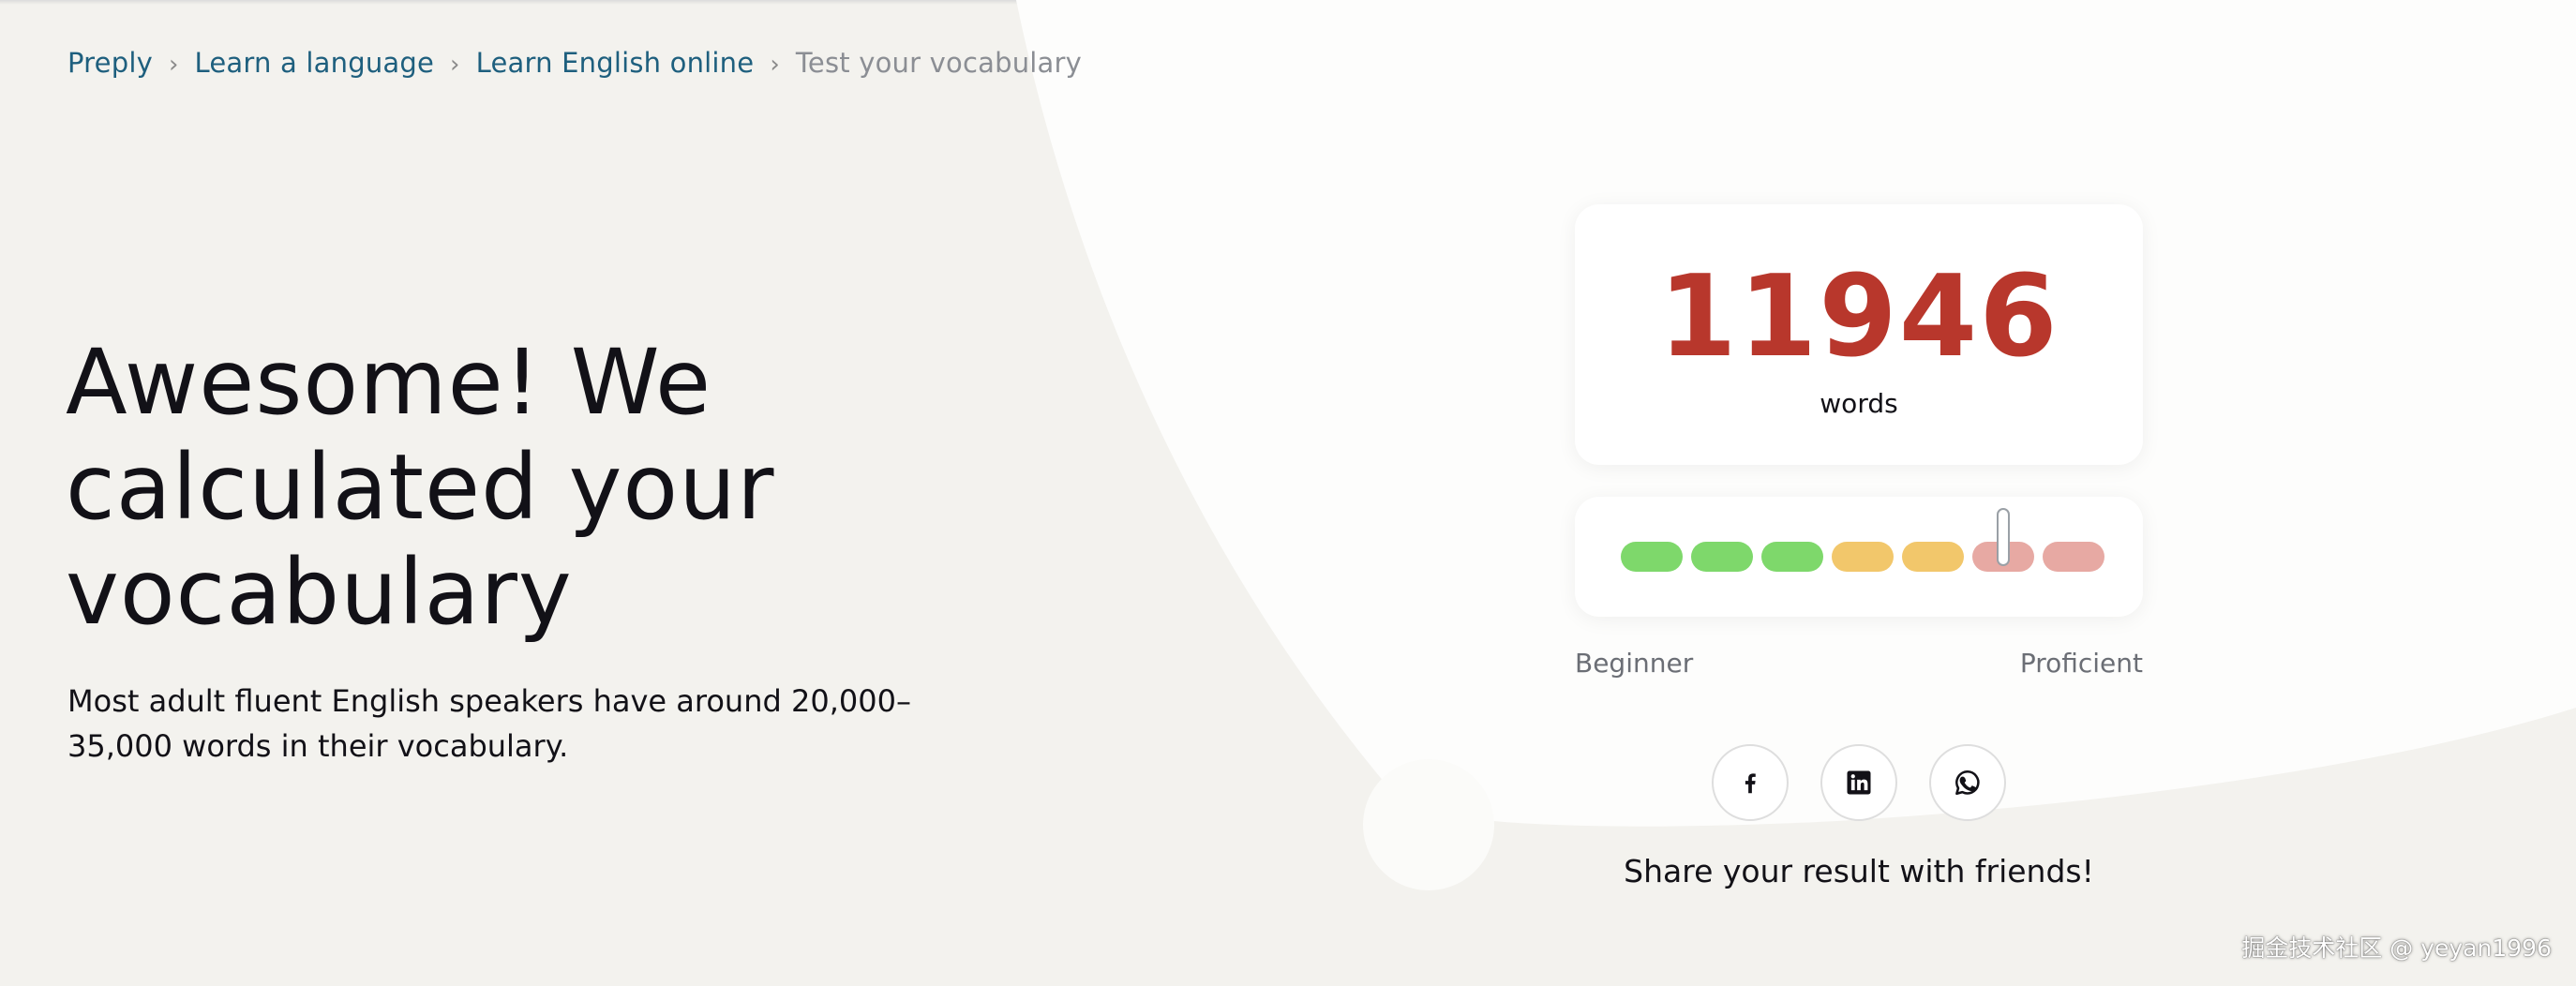 The width and height of the screenshot is (2576, 986). What do you see at coordinates (616, 63) in the screenshot?
I see `breadcrumb-item-learn-english-online: Learn English online` at bounding box center [616, 63].